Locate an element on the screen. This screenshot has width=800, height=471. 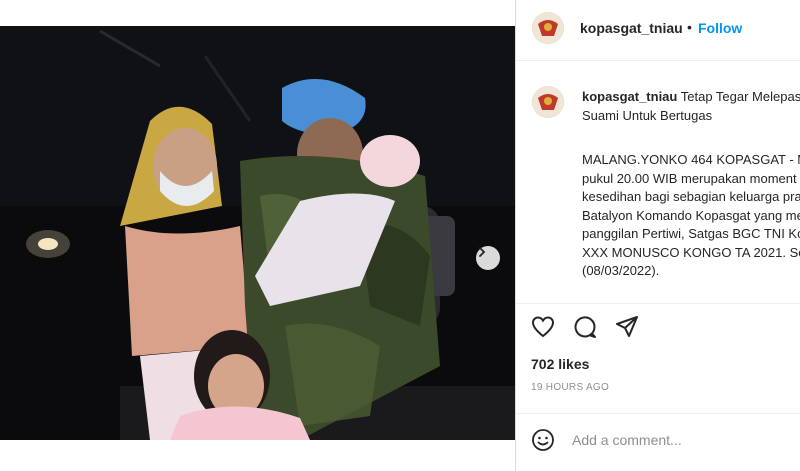
caption-username: kopasgat_tniau is located at coordinates (629, 96).